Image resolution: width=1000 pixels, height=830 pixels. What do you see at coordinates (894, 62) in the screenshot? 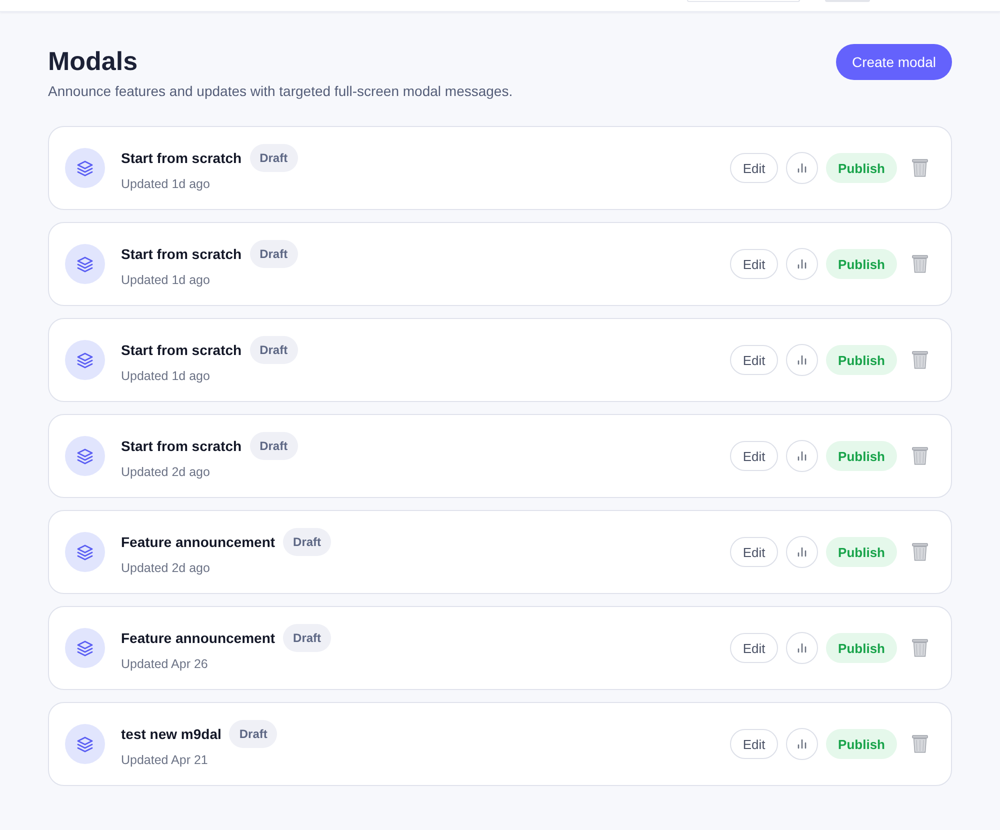
I see `create-modal-button: Create modal` at bounding box center [894, 62].